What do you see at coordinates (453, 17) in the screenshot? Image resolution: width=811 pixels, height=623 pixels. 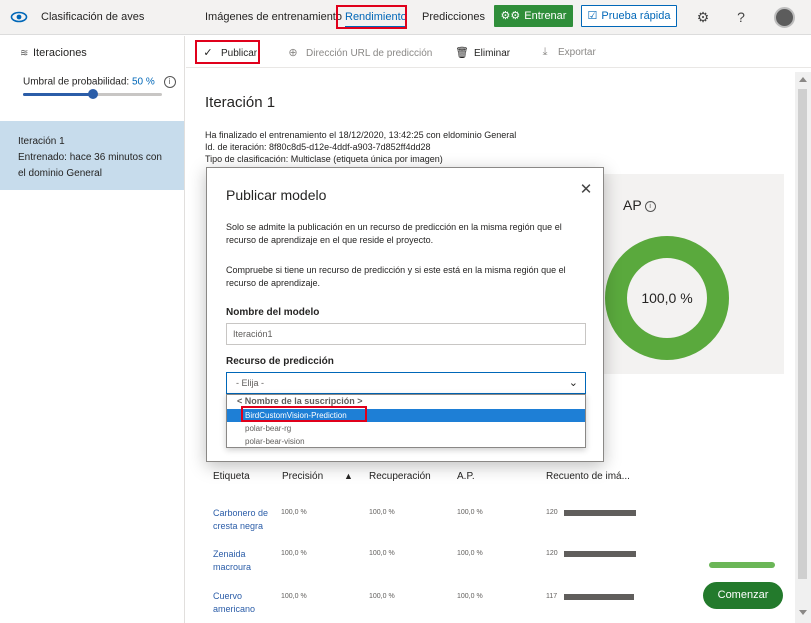 I see `tab-predictions: Predicciones` at bounding box center [453, 17].